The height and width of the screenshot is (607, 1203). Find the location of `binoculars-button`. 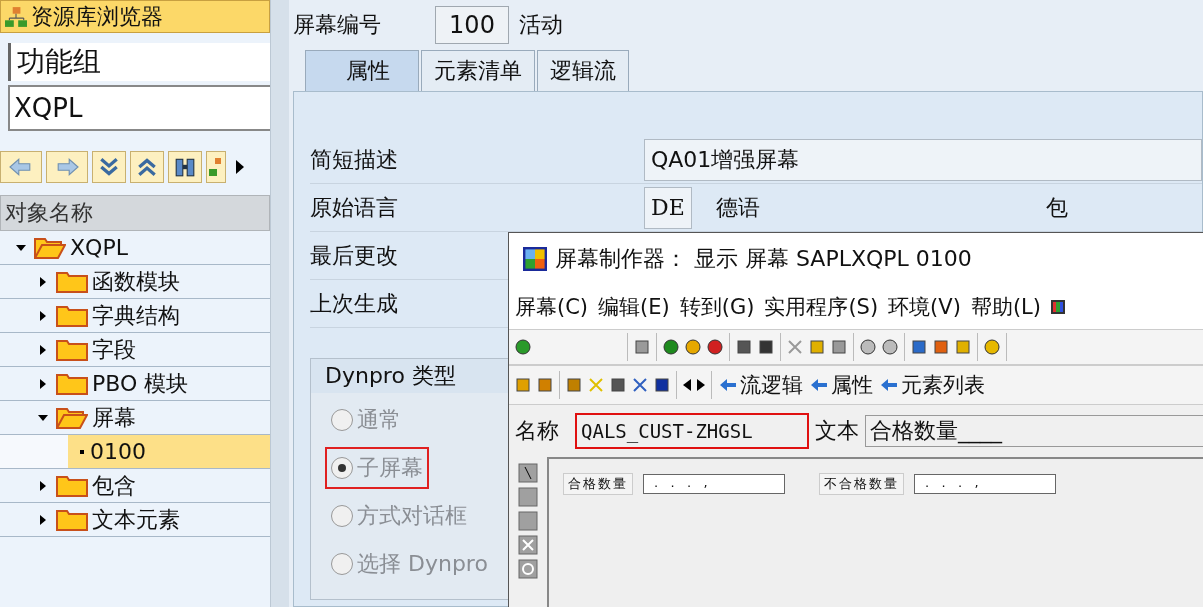

binoculars-button is located at coordinates (185, 167).